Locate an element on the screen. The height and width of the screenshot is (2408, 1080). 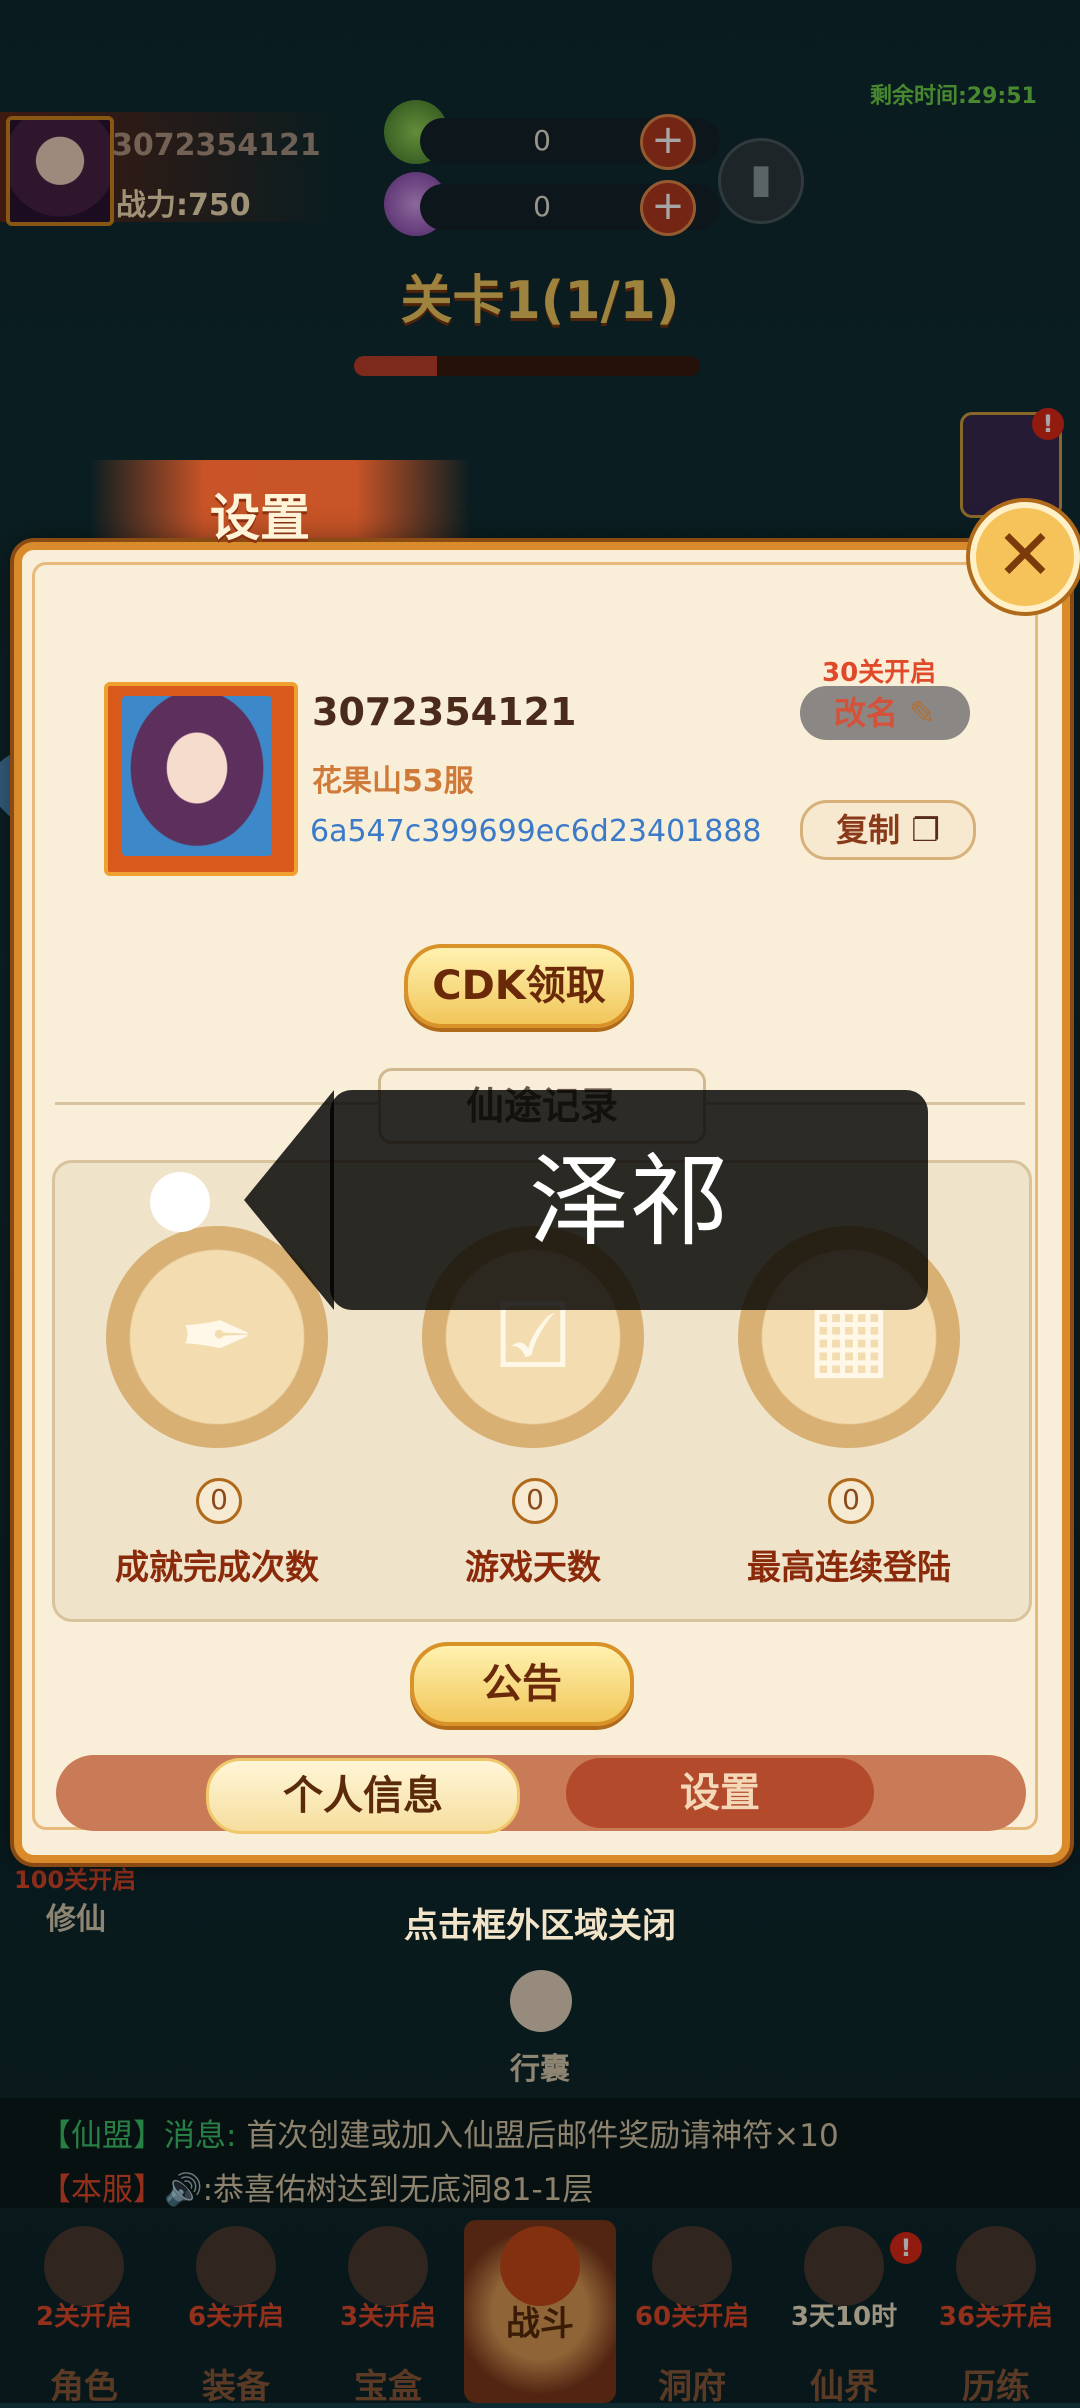
copy-icon: ❐ is located at coordinates (925, 830).